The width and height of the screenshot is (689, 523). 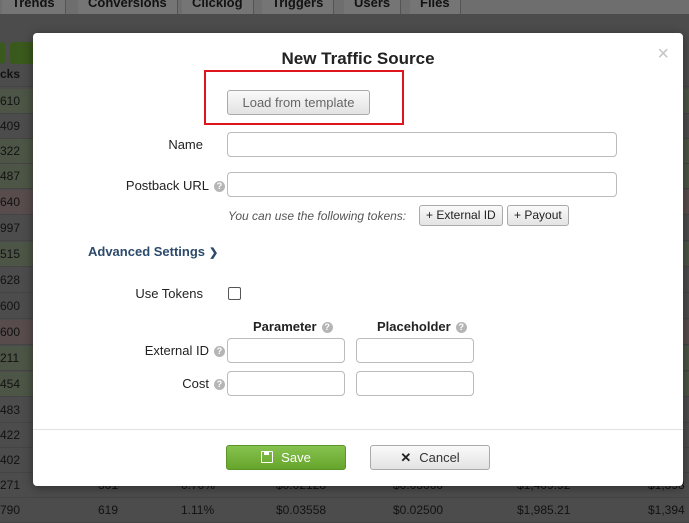 What do you see at coordinates (414, 326) in the screenshot?
I see `placeholder-header-text: Placeholder` at bounding box center [414, 326].